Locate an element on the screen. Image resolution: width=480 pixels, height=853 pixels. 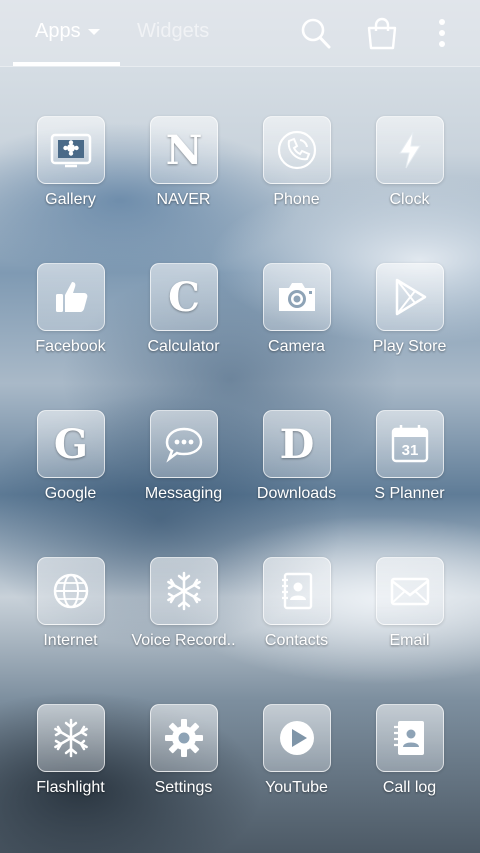
messaging-tile is located at coordinates (184, 444).